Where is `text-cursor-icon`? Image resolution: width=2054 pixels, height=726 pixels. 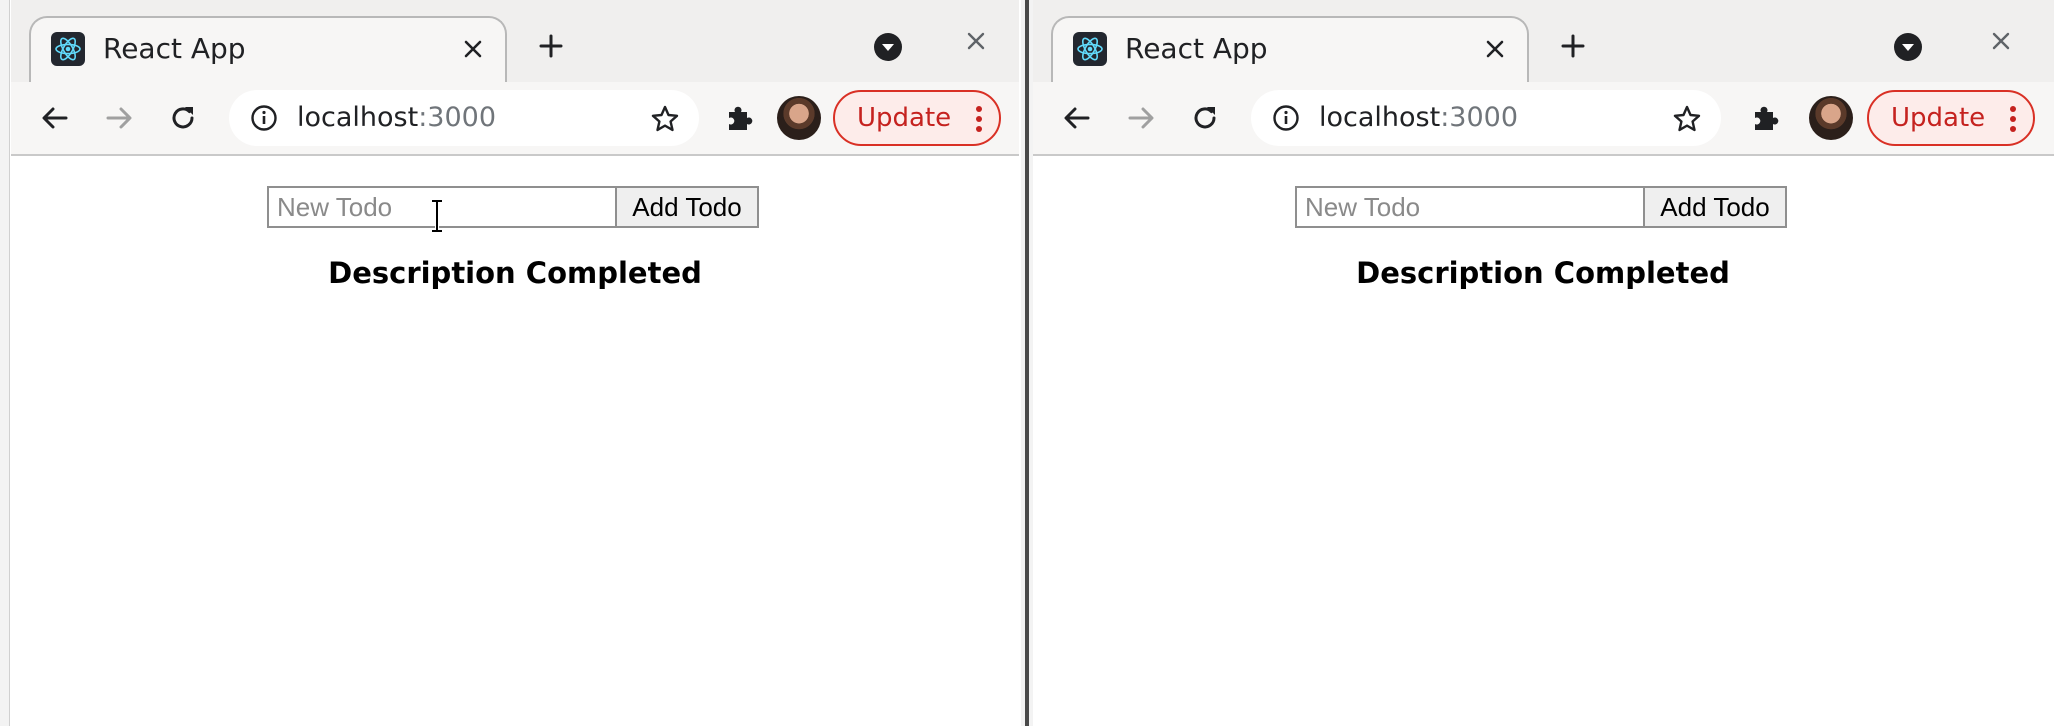
text-cursor-icon is located at coordinates (437, 216).